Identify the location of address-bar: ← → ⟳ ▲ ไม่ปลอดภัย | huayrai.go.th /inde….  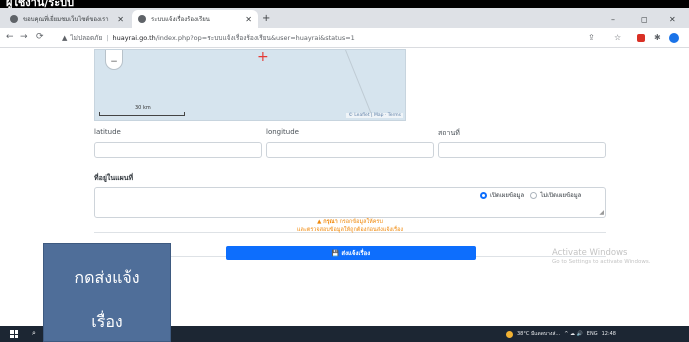
(344, 38).